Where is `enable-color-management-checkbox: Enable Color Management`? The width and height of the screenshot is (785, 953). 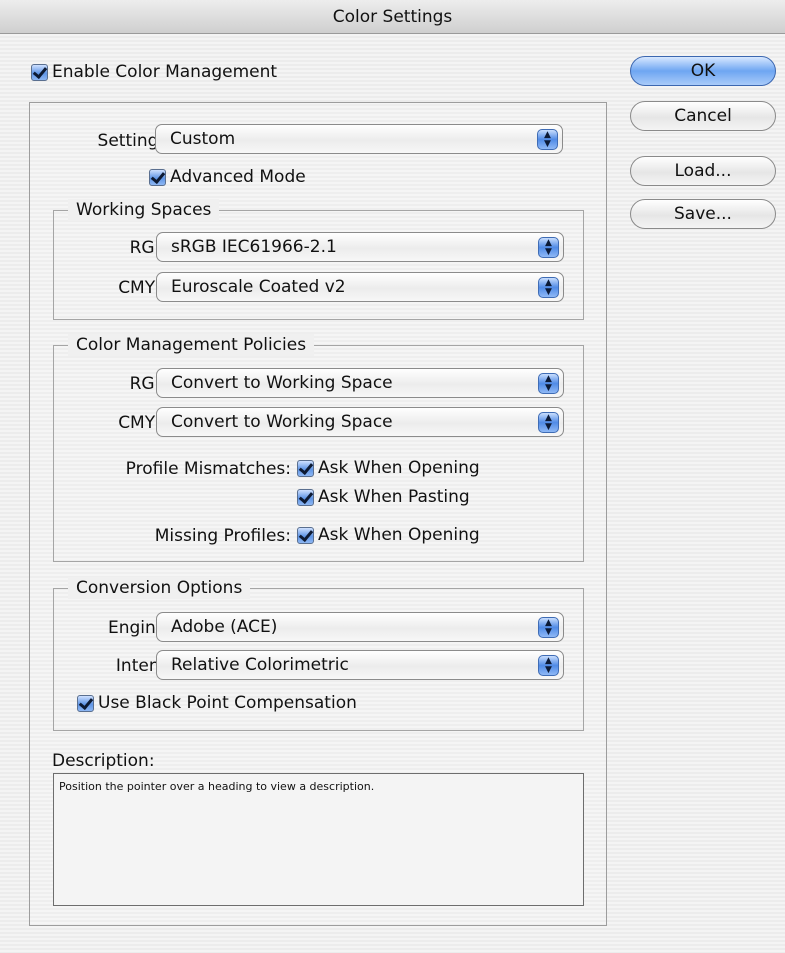 enable-color-management-checkbox: Enable Color Management is located at coordinates (154, 72).